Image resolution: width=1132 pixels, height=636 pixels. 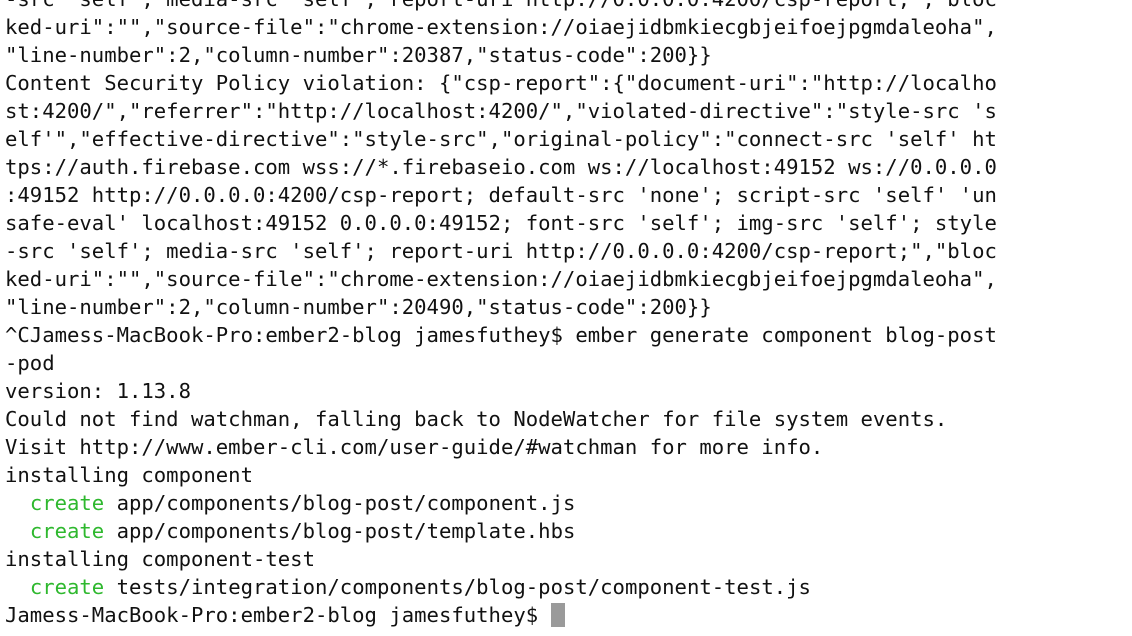 What do you see at coordinates (340, 503) in the screenshot?
I see `created-file-path: app/components/blog-post/component.js` at bounding box center [340, 503].